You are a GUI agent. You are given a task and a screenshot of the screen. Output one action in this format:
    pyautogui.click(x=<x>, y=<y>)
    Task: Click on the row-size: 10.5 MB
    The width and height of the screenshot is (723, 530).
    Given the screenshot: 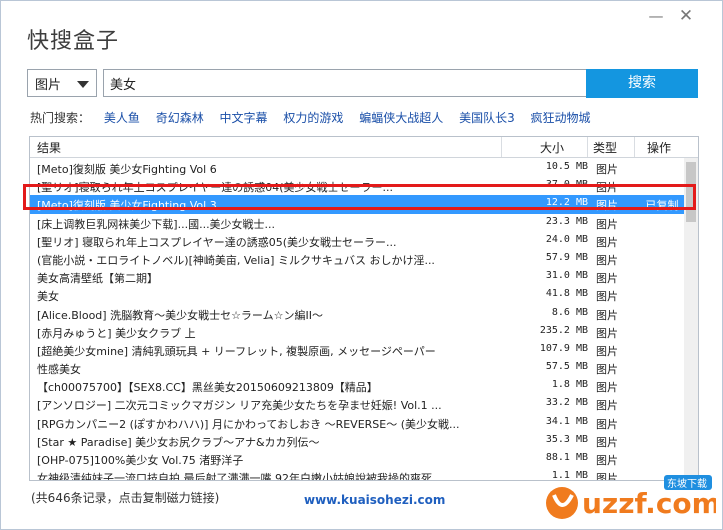 What is the action you would take?
    pyautogui.click(x=566, y=166)
    